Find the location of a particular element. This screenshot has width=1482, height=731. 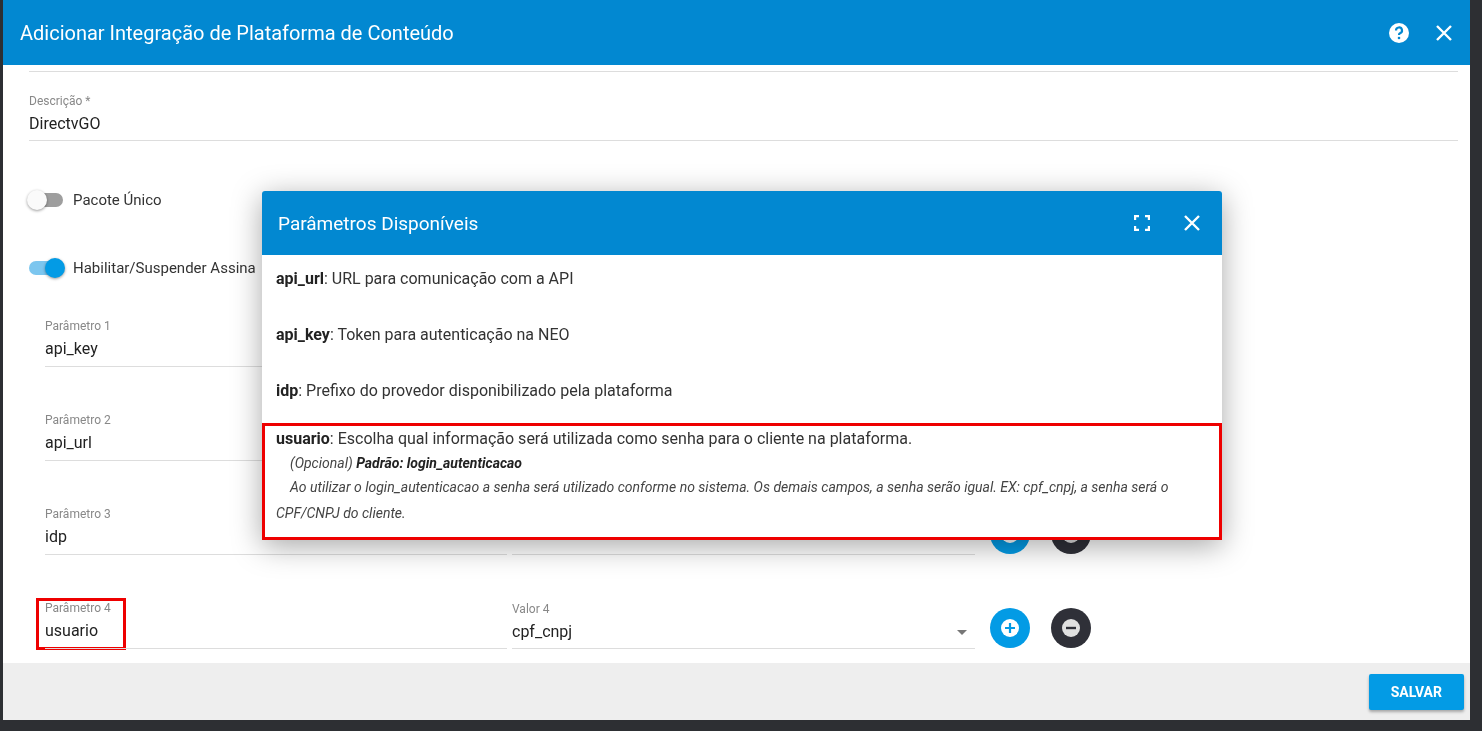

dialog-title: Adicionar Integração de Plataforma de Conteúdo is located at coordinates (237, 32).